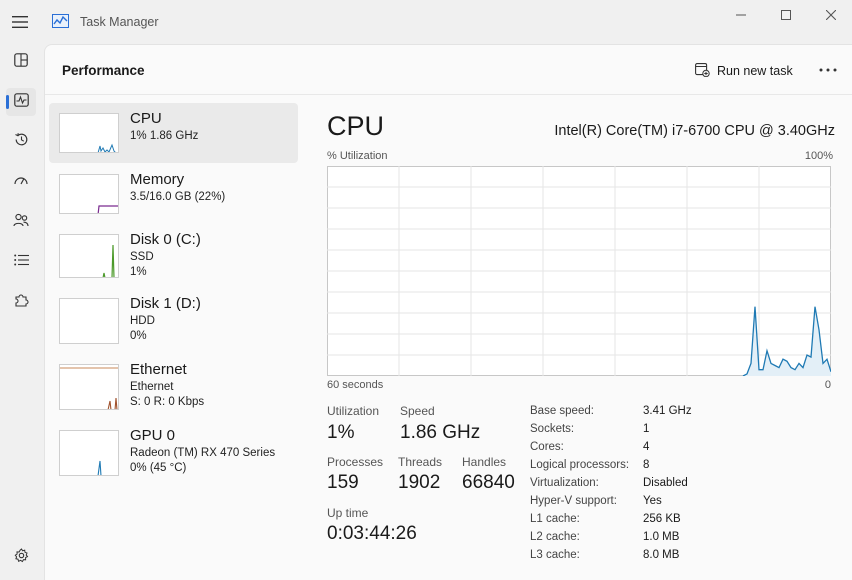 This screenshot has width=852, height=580. I want to click on disk-1-thumbnail-graph, so click(89, 321).